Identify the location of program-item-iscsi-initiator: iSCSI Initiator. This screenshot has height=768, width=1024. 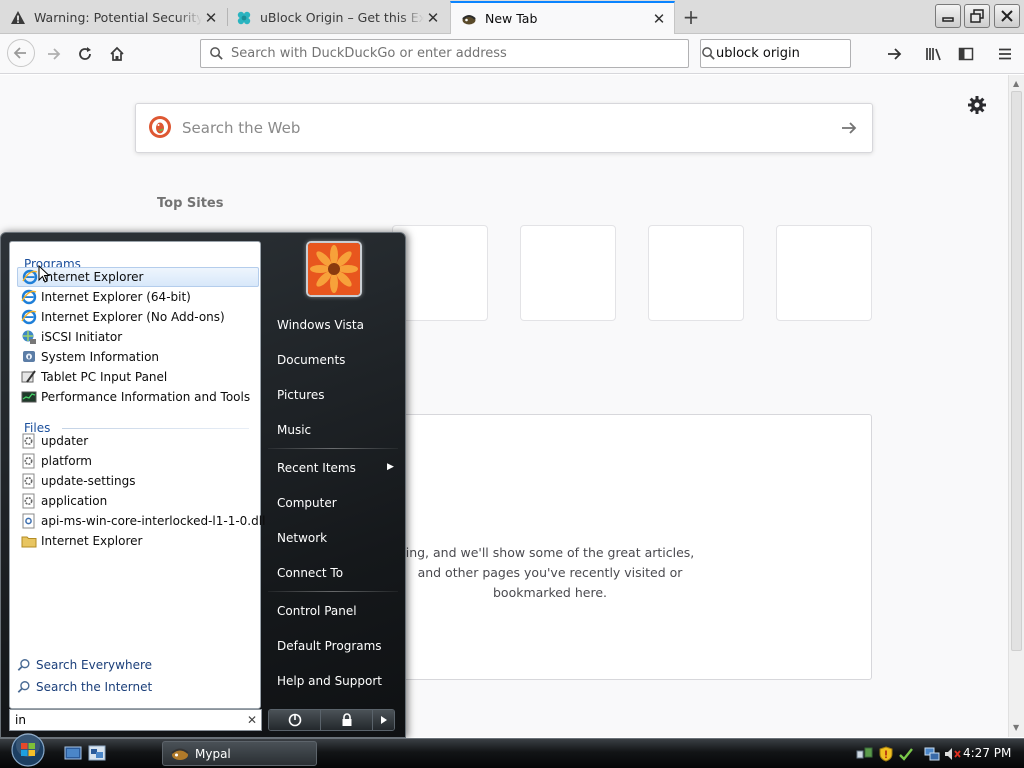
(138, 337).